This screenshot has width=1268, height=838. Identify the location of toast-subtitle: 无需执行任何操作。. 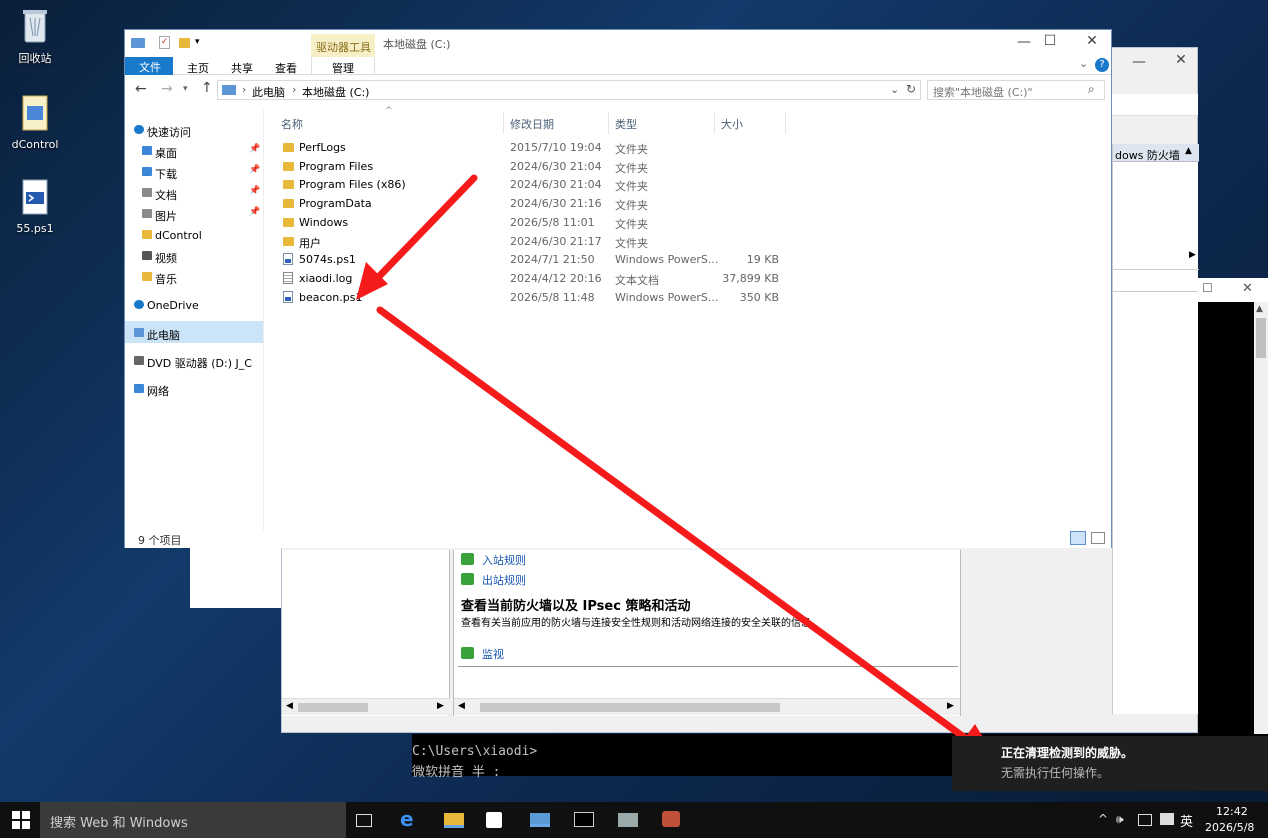
(1055, 773).